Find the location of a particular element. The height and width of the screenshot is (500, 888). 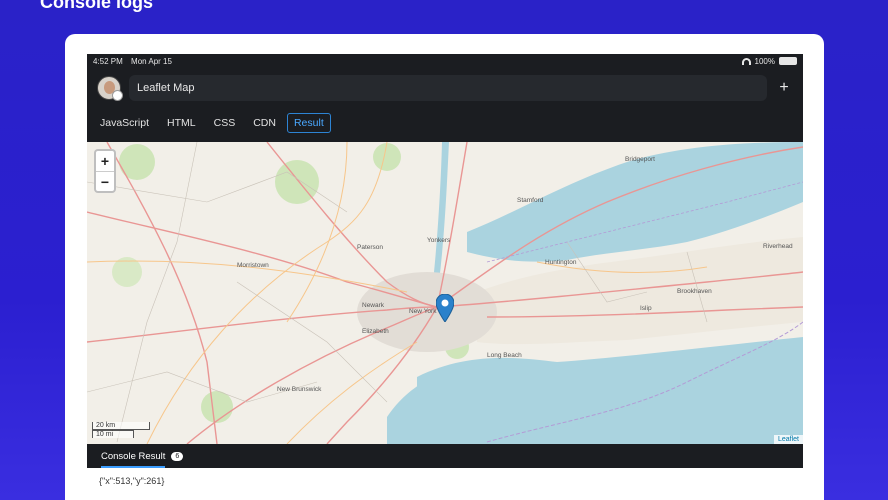

map-label: Stamford is located at coordinates (530, 200).